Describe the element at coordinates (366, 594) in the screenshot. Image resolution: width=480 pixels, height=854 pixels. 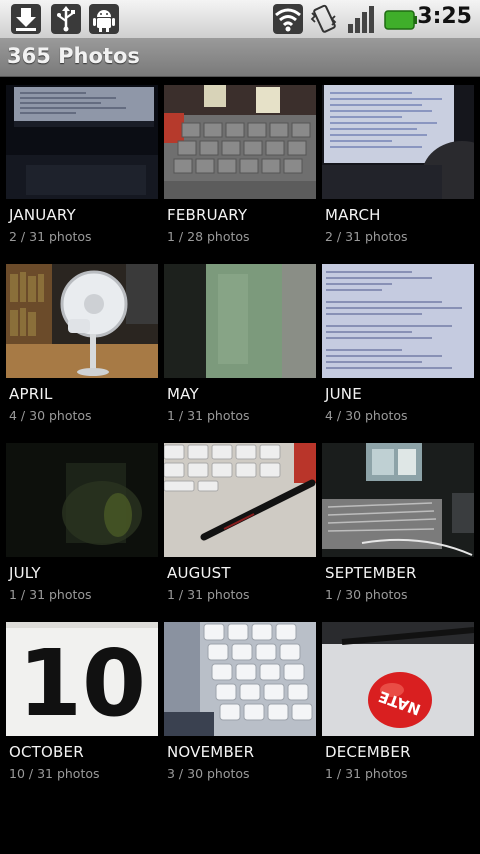
I see `photo-count: 1 / 30 photos` at that location.